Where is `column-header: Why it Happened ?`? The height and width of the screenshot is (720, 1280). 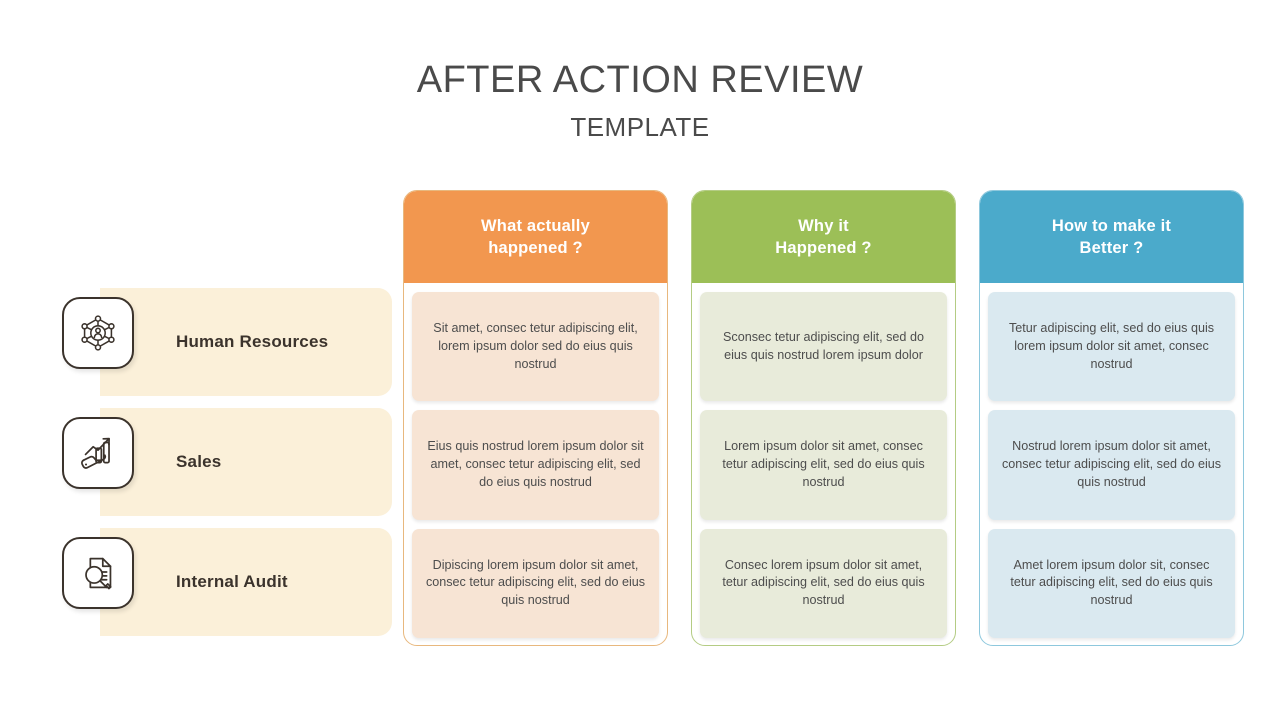 column-header: Why it Happened ? is located at coordinates (823, 237).